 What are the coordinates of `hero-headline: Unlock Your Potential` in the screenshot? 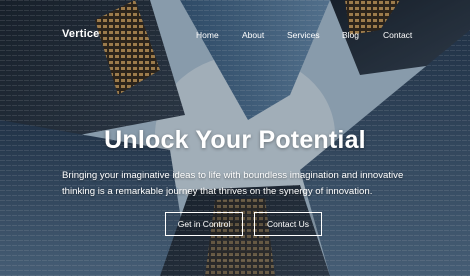 It's located at (235, 140).